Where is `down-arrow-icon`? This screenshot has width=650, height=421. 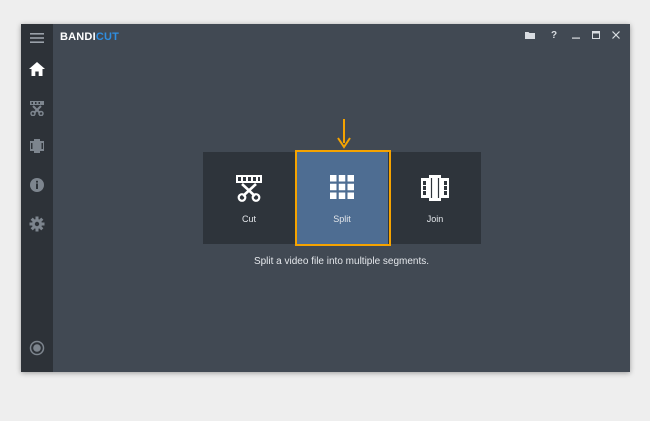
down-arrow-icon is located at coordinates (344, 134).